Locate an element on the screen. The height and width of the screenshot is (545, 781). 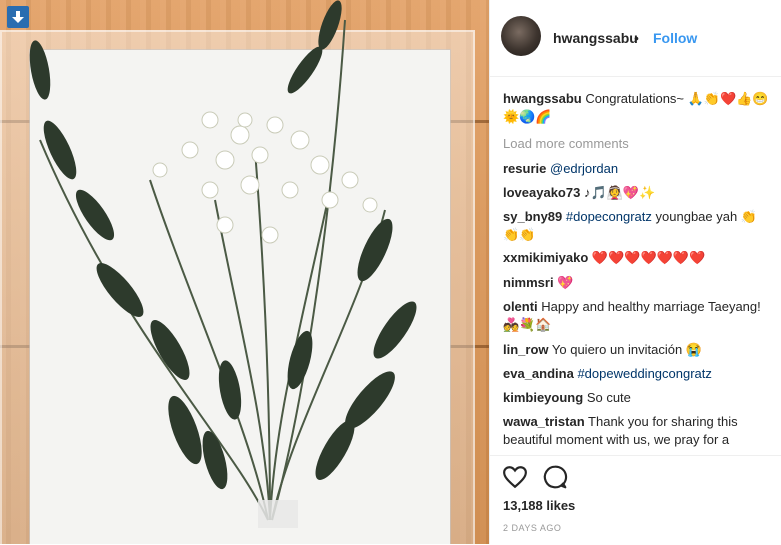
load-more-label: Load more comments is located at coordinates (566, 143).